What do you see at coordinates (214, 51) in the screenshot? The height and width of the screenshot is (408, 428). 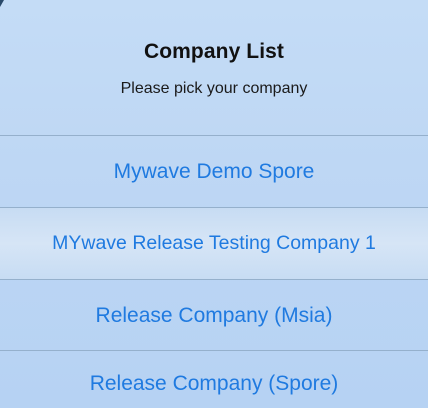 I see `sheet-title: Company List` at bounding box center [214, 51].